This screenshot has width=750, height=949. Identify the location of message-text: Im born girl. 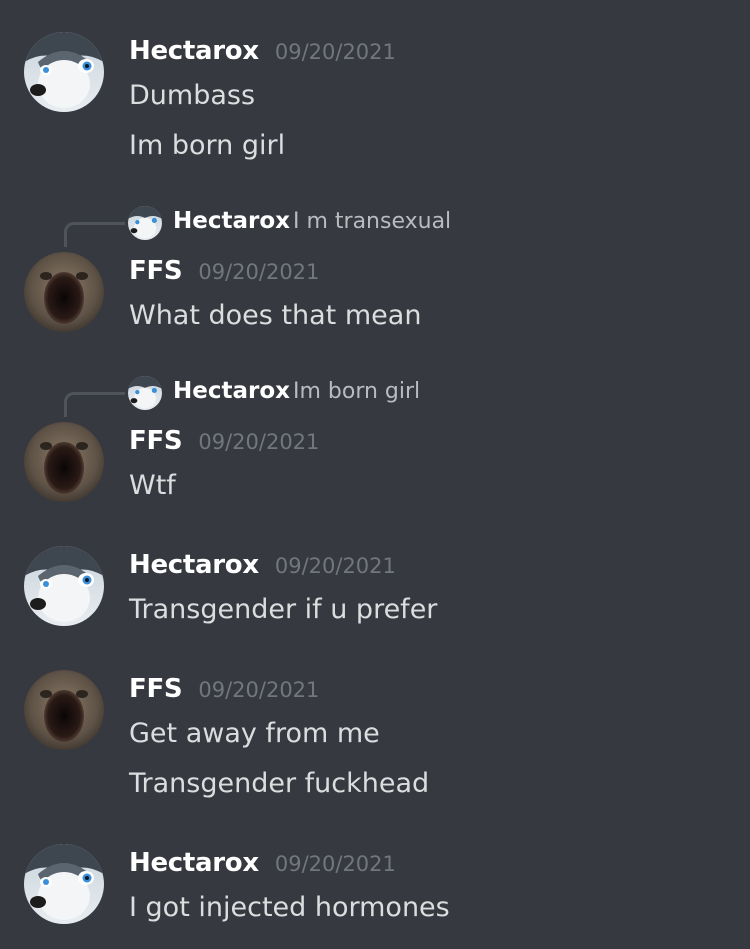
(207, 145).